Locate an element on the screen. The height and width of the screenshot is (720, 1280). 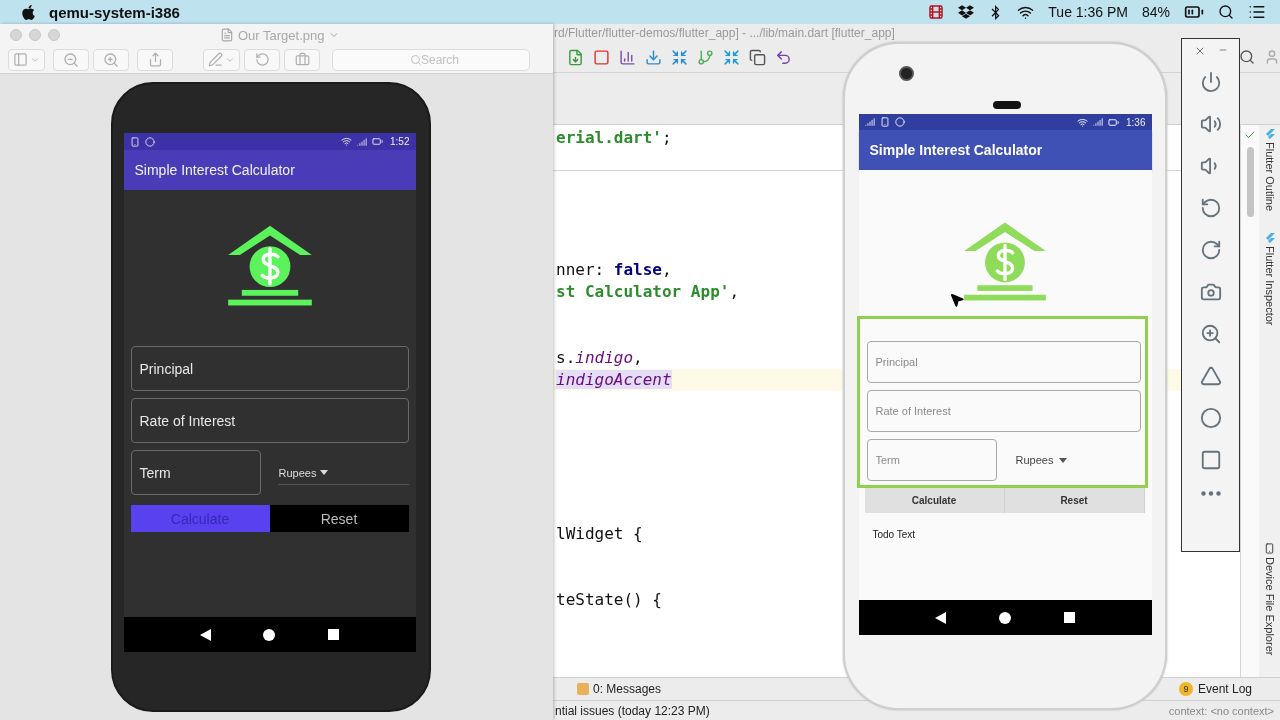
more-icon is located at coordinates (1210, 493).